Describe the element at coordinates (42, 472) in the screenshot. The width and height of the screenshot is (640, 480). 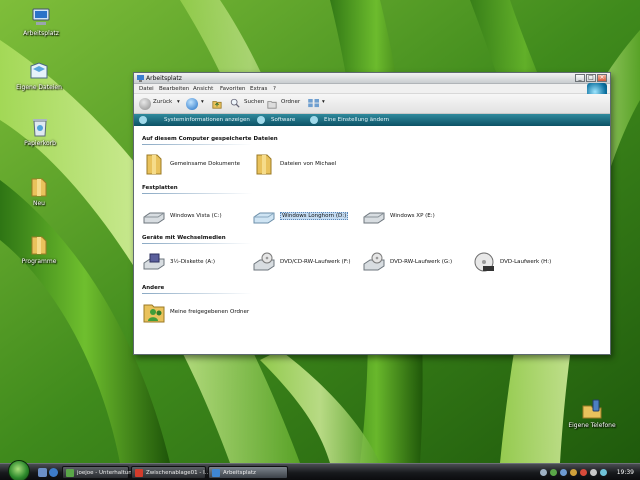
I see `show-desktop-icon` at that location.